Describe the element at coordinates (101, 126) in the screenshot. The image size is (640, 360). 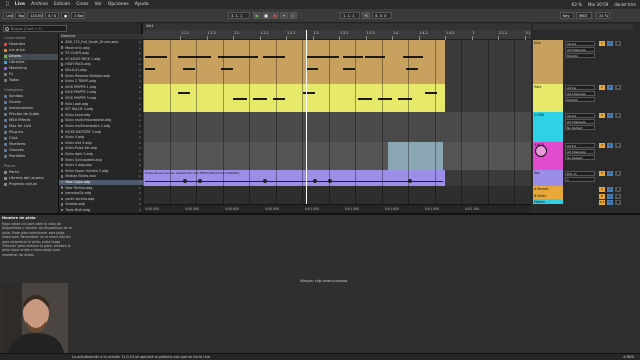
I see `file-item: Kicks multicamadors 2.adg ▸` at that location.